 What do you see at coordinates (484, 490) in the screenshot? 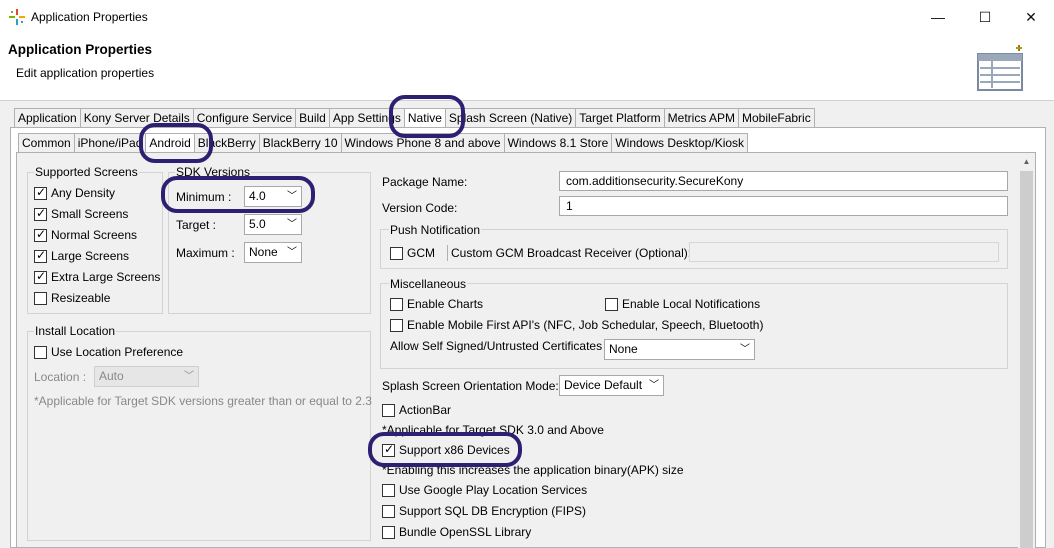
I see `google-play-location-checkbox: Use Google Play Location Services` at bounding box center [484, 490].